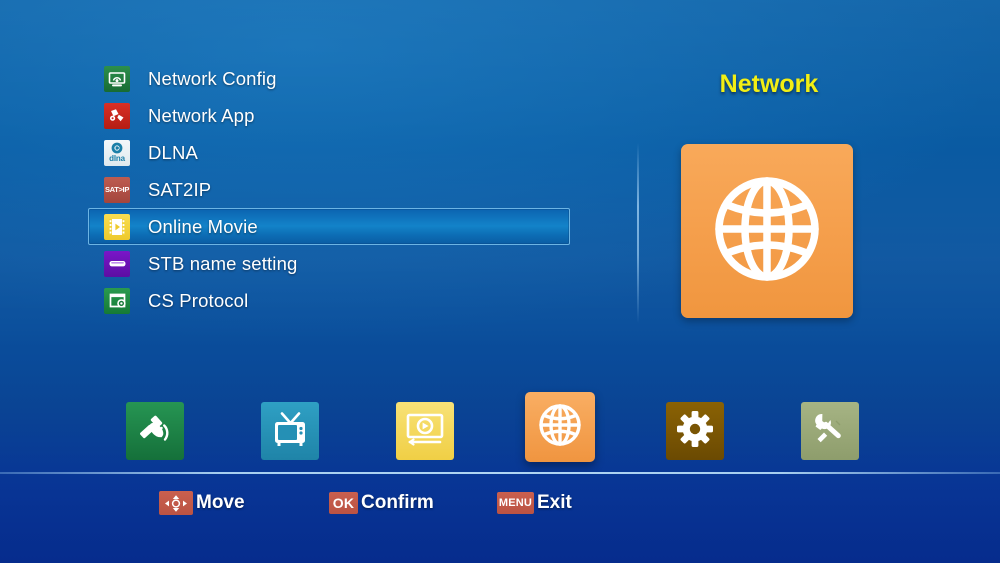  What do you see at coordinates (117, 189) in the screenshot?
I see `sat2ip-icon: SAT>IP` at bounding box center [117, 189].